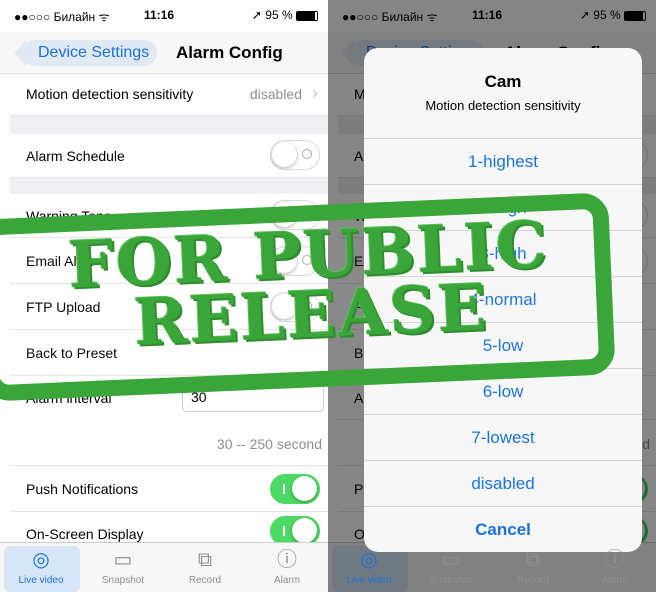 This screenshot has width=656, height=592. Describe the element at coordinates (503, 437) in the screenshot. I see `option-7-lowest: 7-lowest` at that location.